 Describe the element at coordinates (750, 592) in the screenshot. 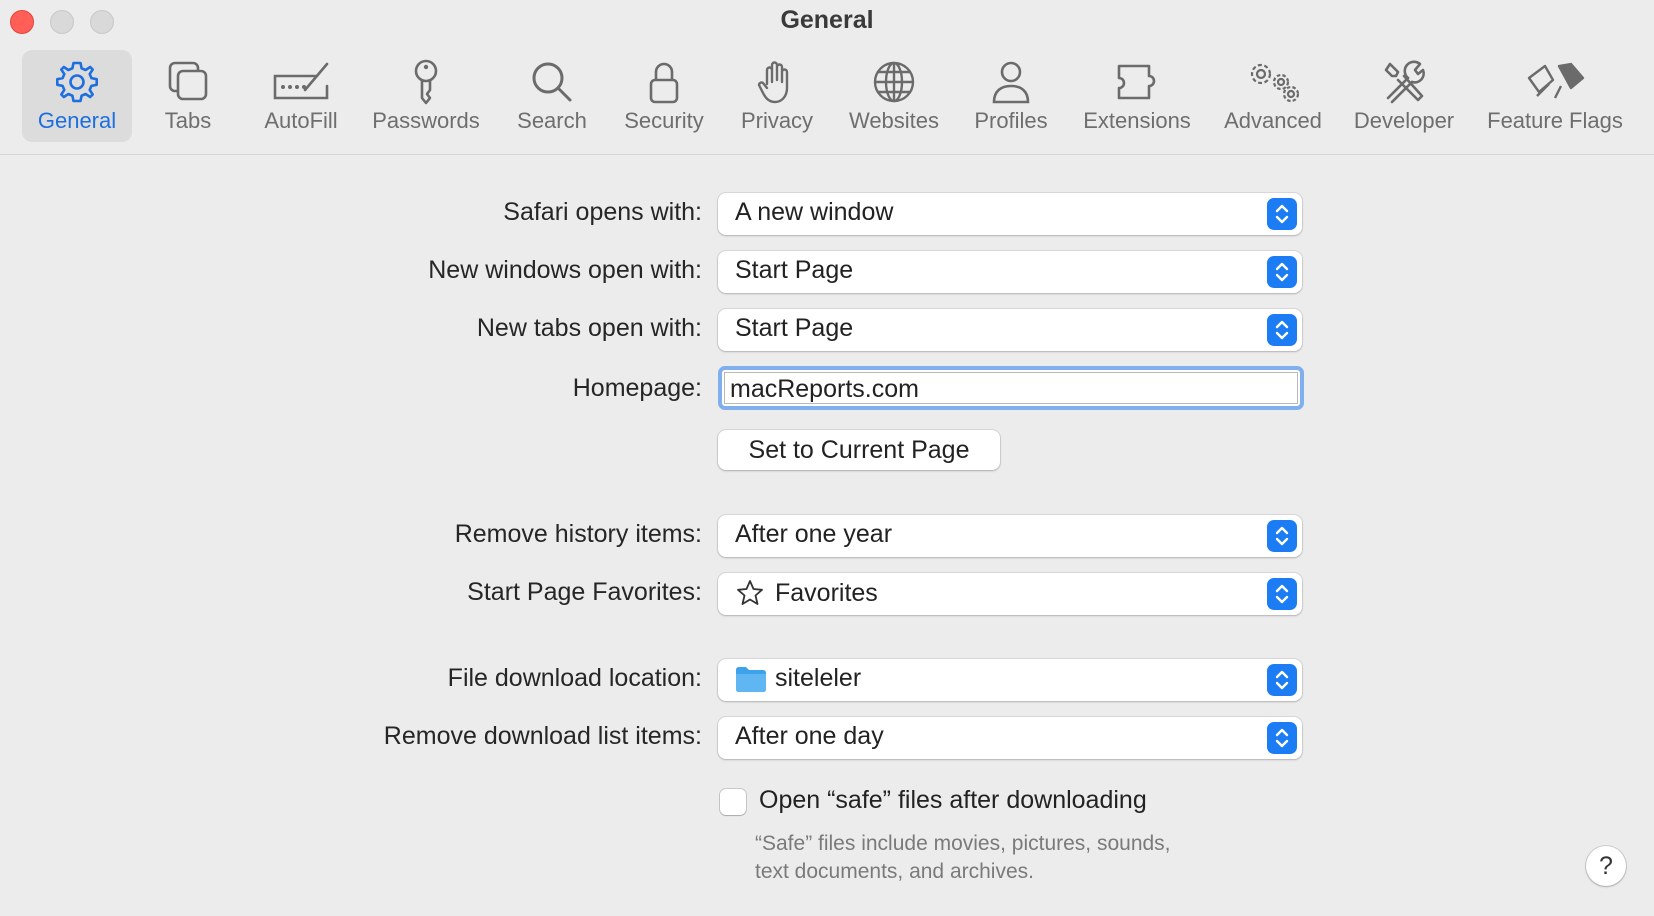

I see `star-icon` at that location.